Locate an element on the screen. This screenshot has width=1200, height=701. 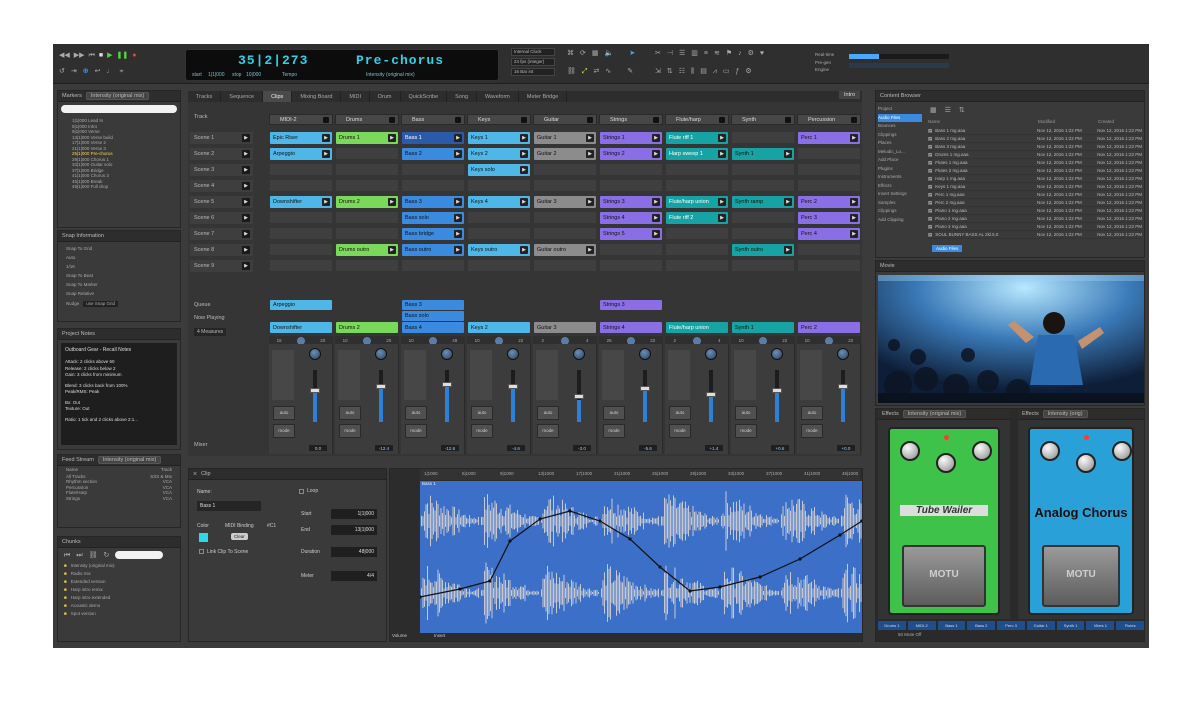
auto-rewind-icon: ↩ is located at coordinates (98, 71).